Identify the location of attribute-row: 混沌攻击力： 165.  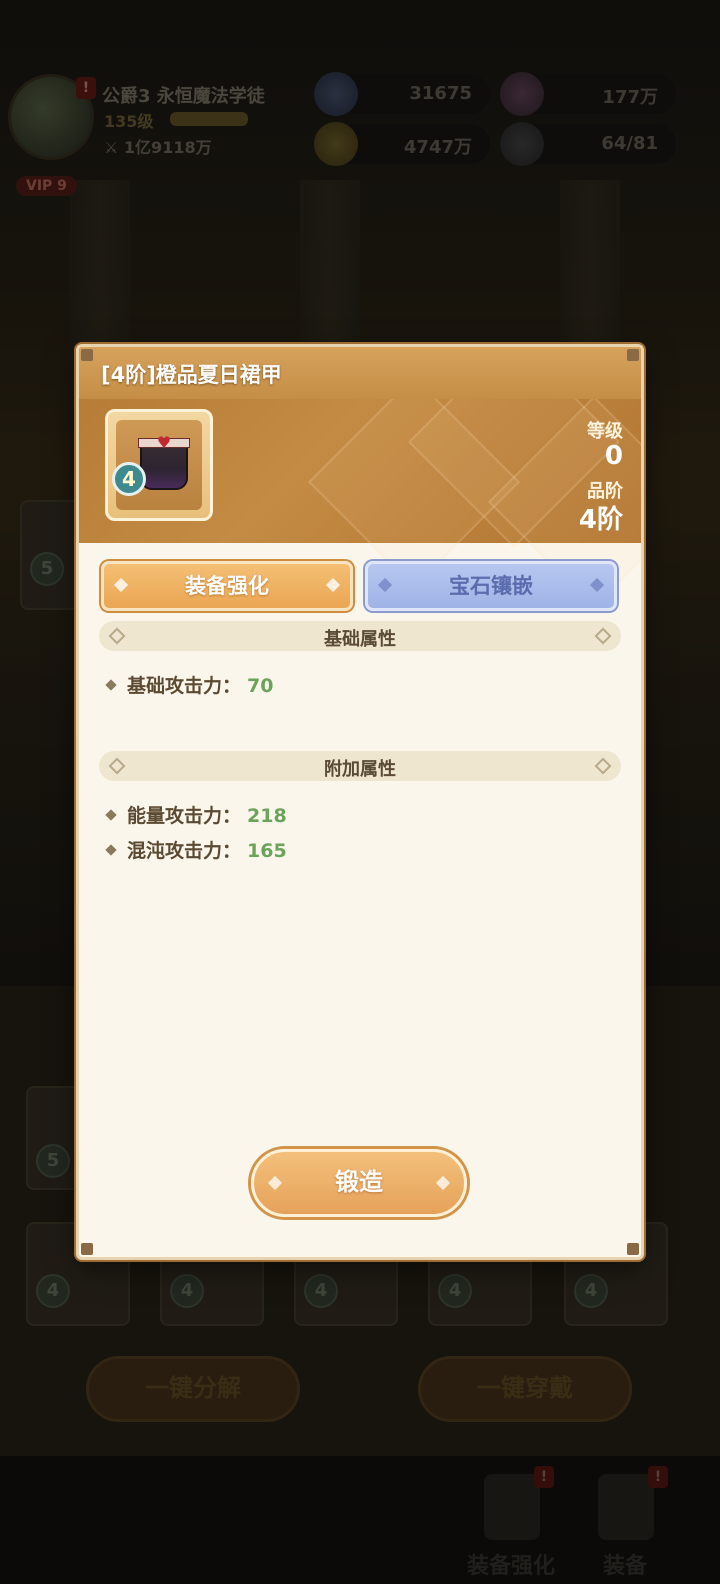
(196, 849).